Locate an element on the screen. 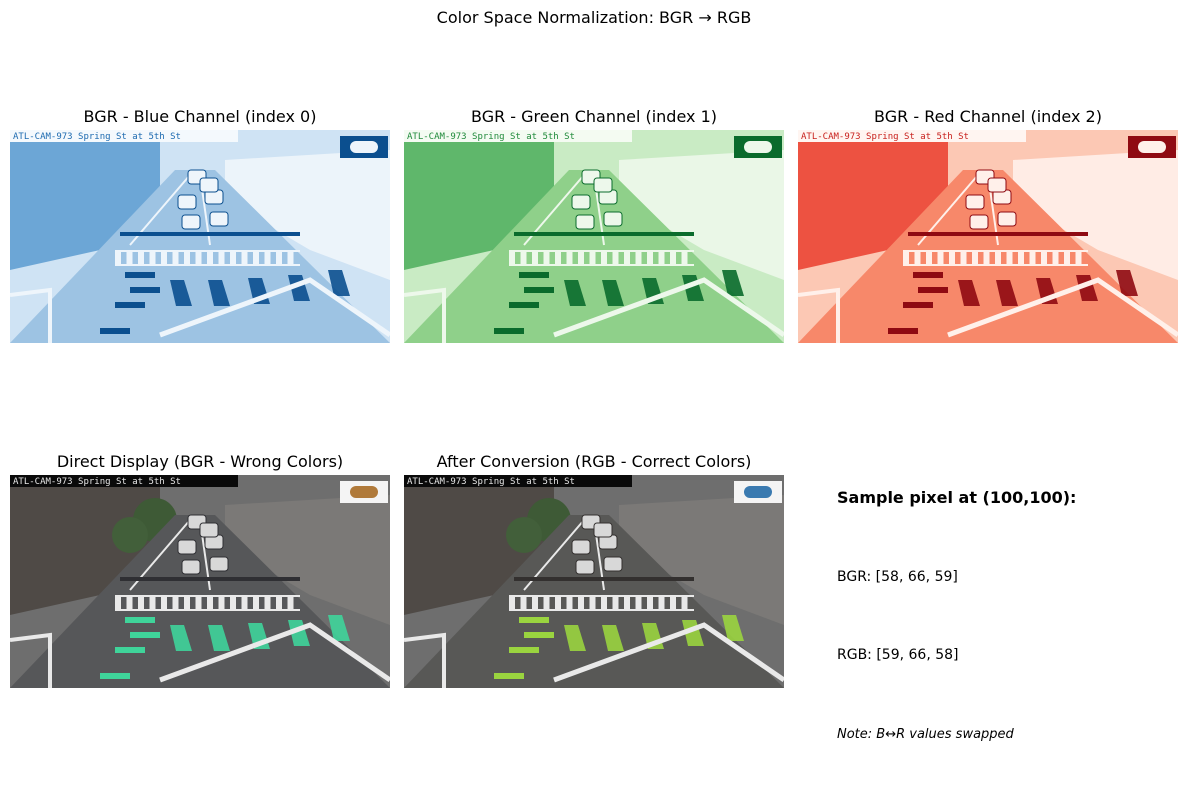 Image resolution: width=1188 pixels, height=788 pixels. panel-title-after-conversion: After Conversion (RGB - Correct Colors) is located at coordinates (594, 461).